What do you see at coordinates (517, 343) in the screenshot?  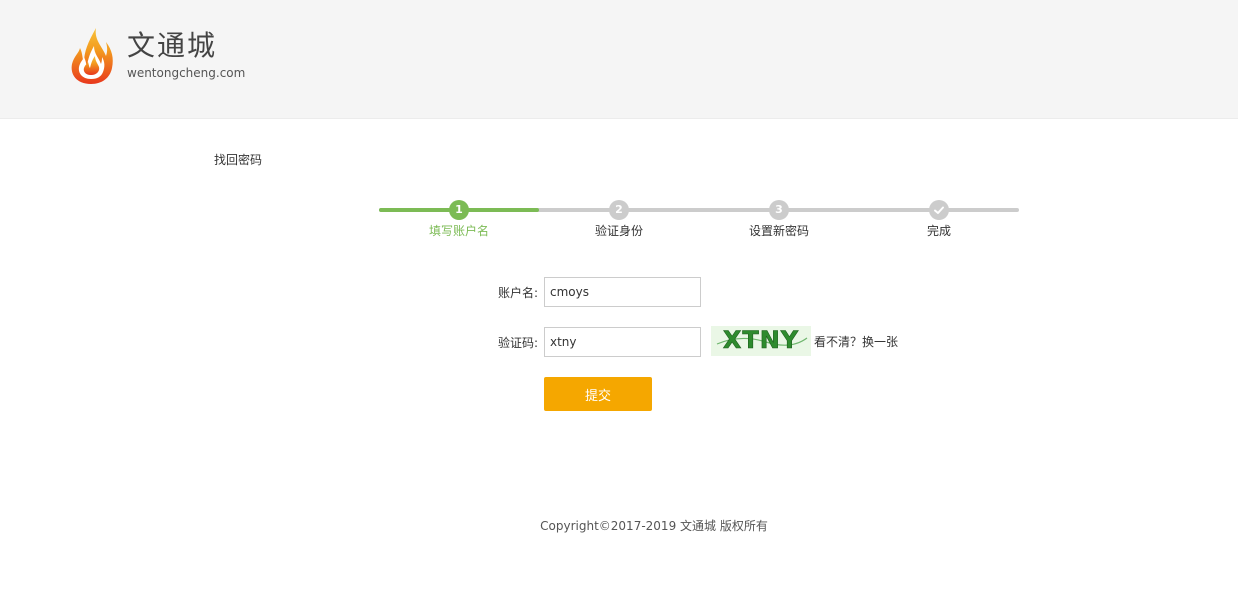 I see `captcha-label: 验证码:` at bounding box center [517, 343].